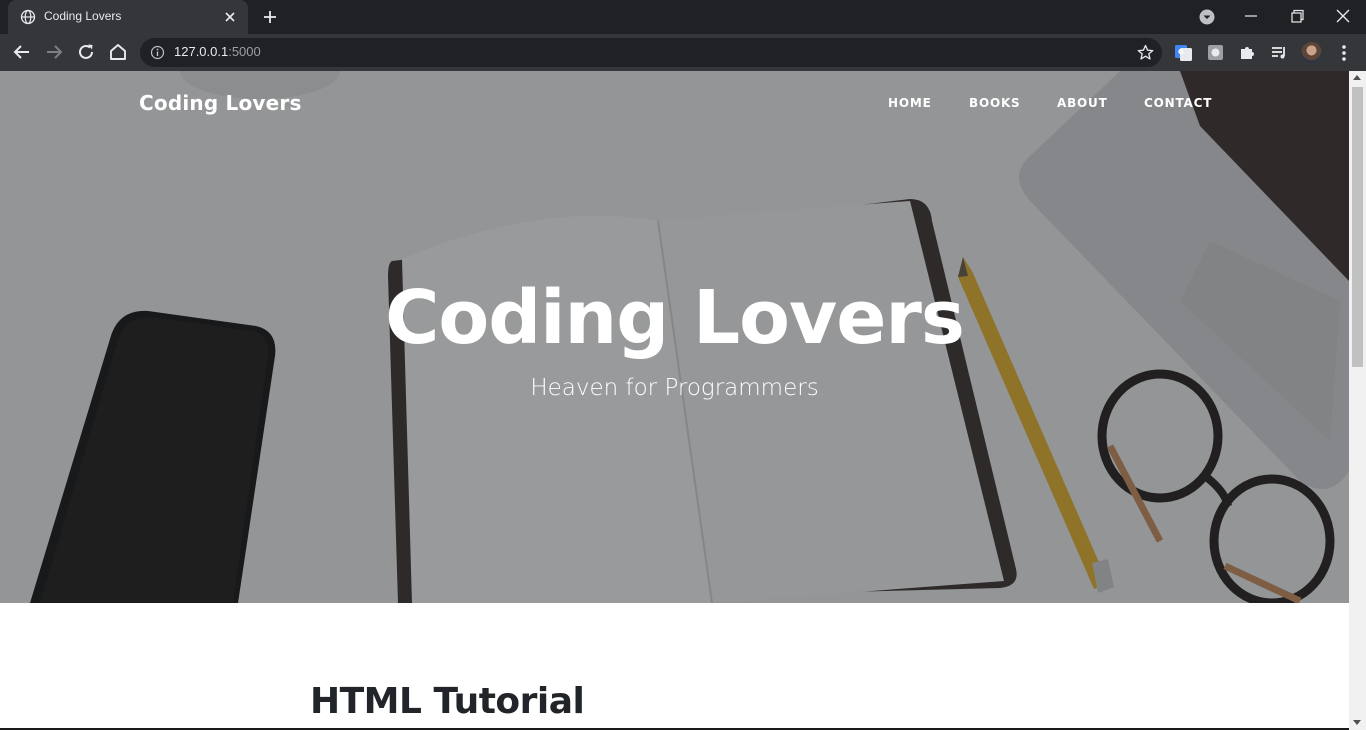 This screenshot has height=730, width=1366. I want to click on url-port: :5000, so click(244, 51).